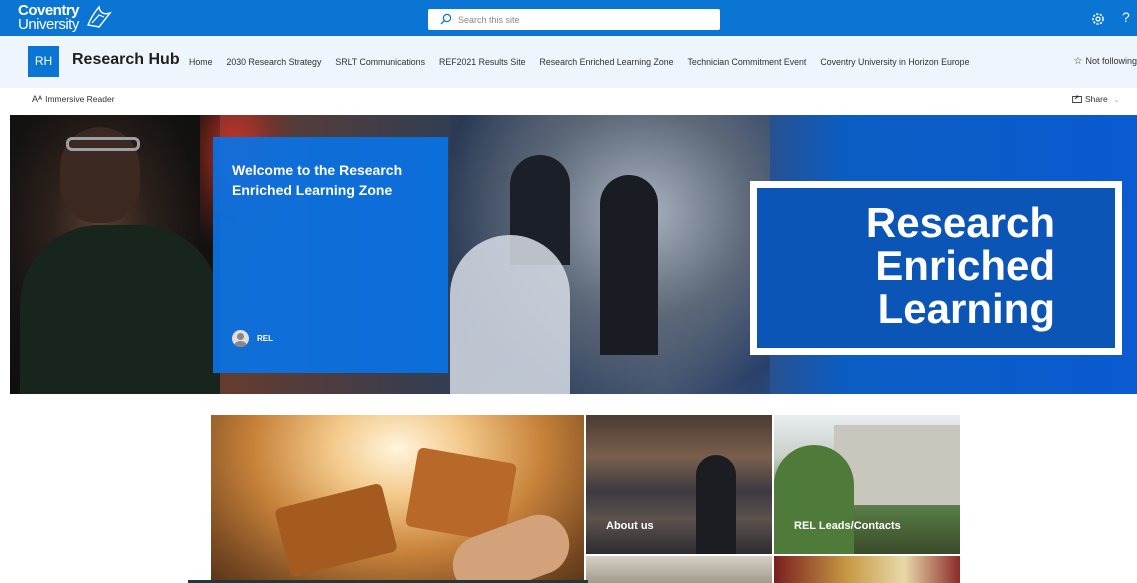  I want to click on tile-bottom-left, so click(679, 569).